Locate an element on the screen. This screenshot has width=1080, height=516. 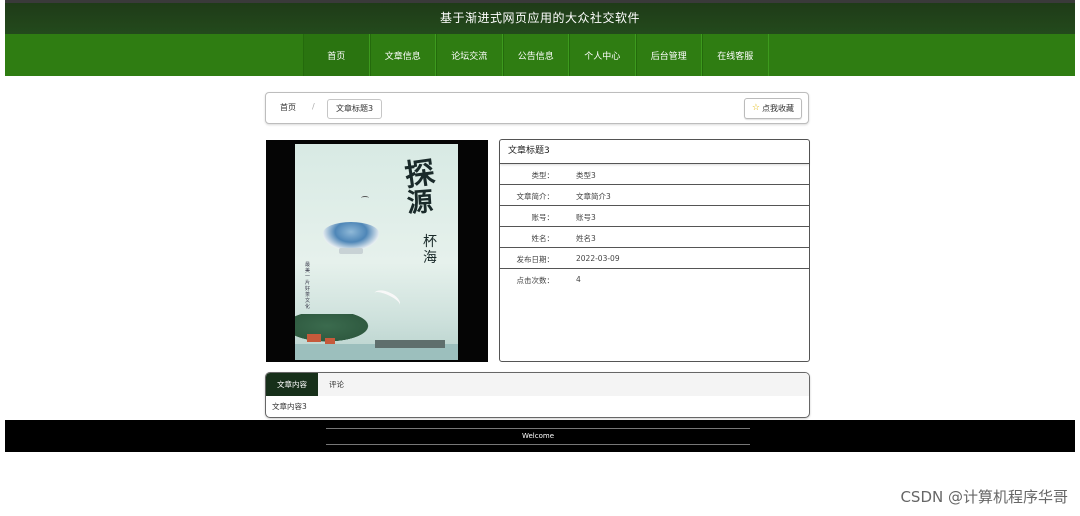
breadcrumb: 首页 / 文章标题3 ☆ 点我收藏 is located at coordinates (537, 108).